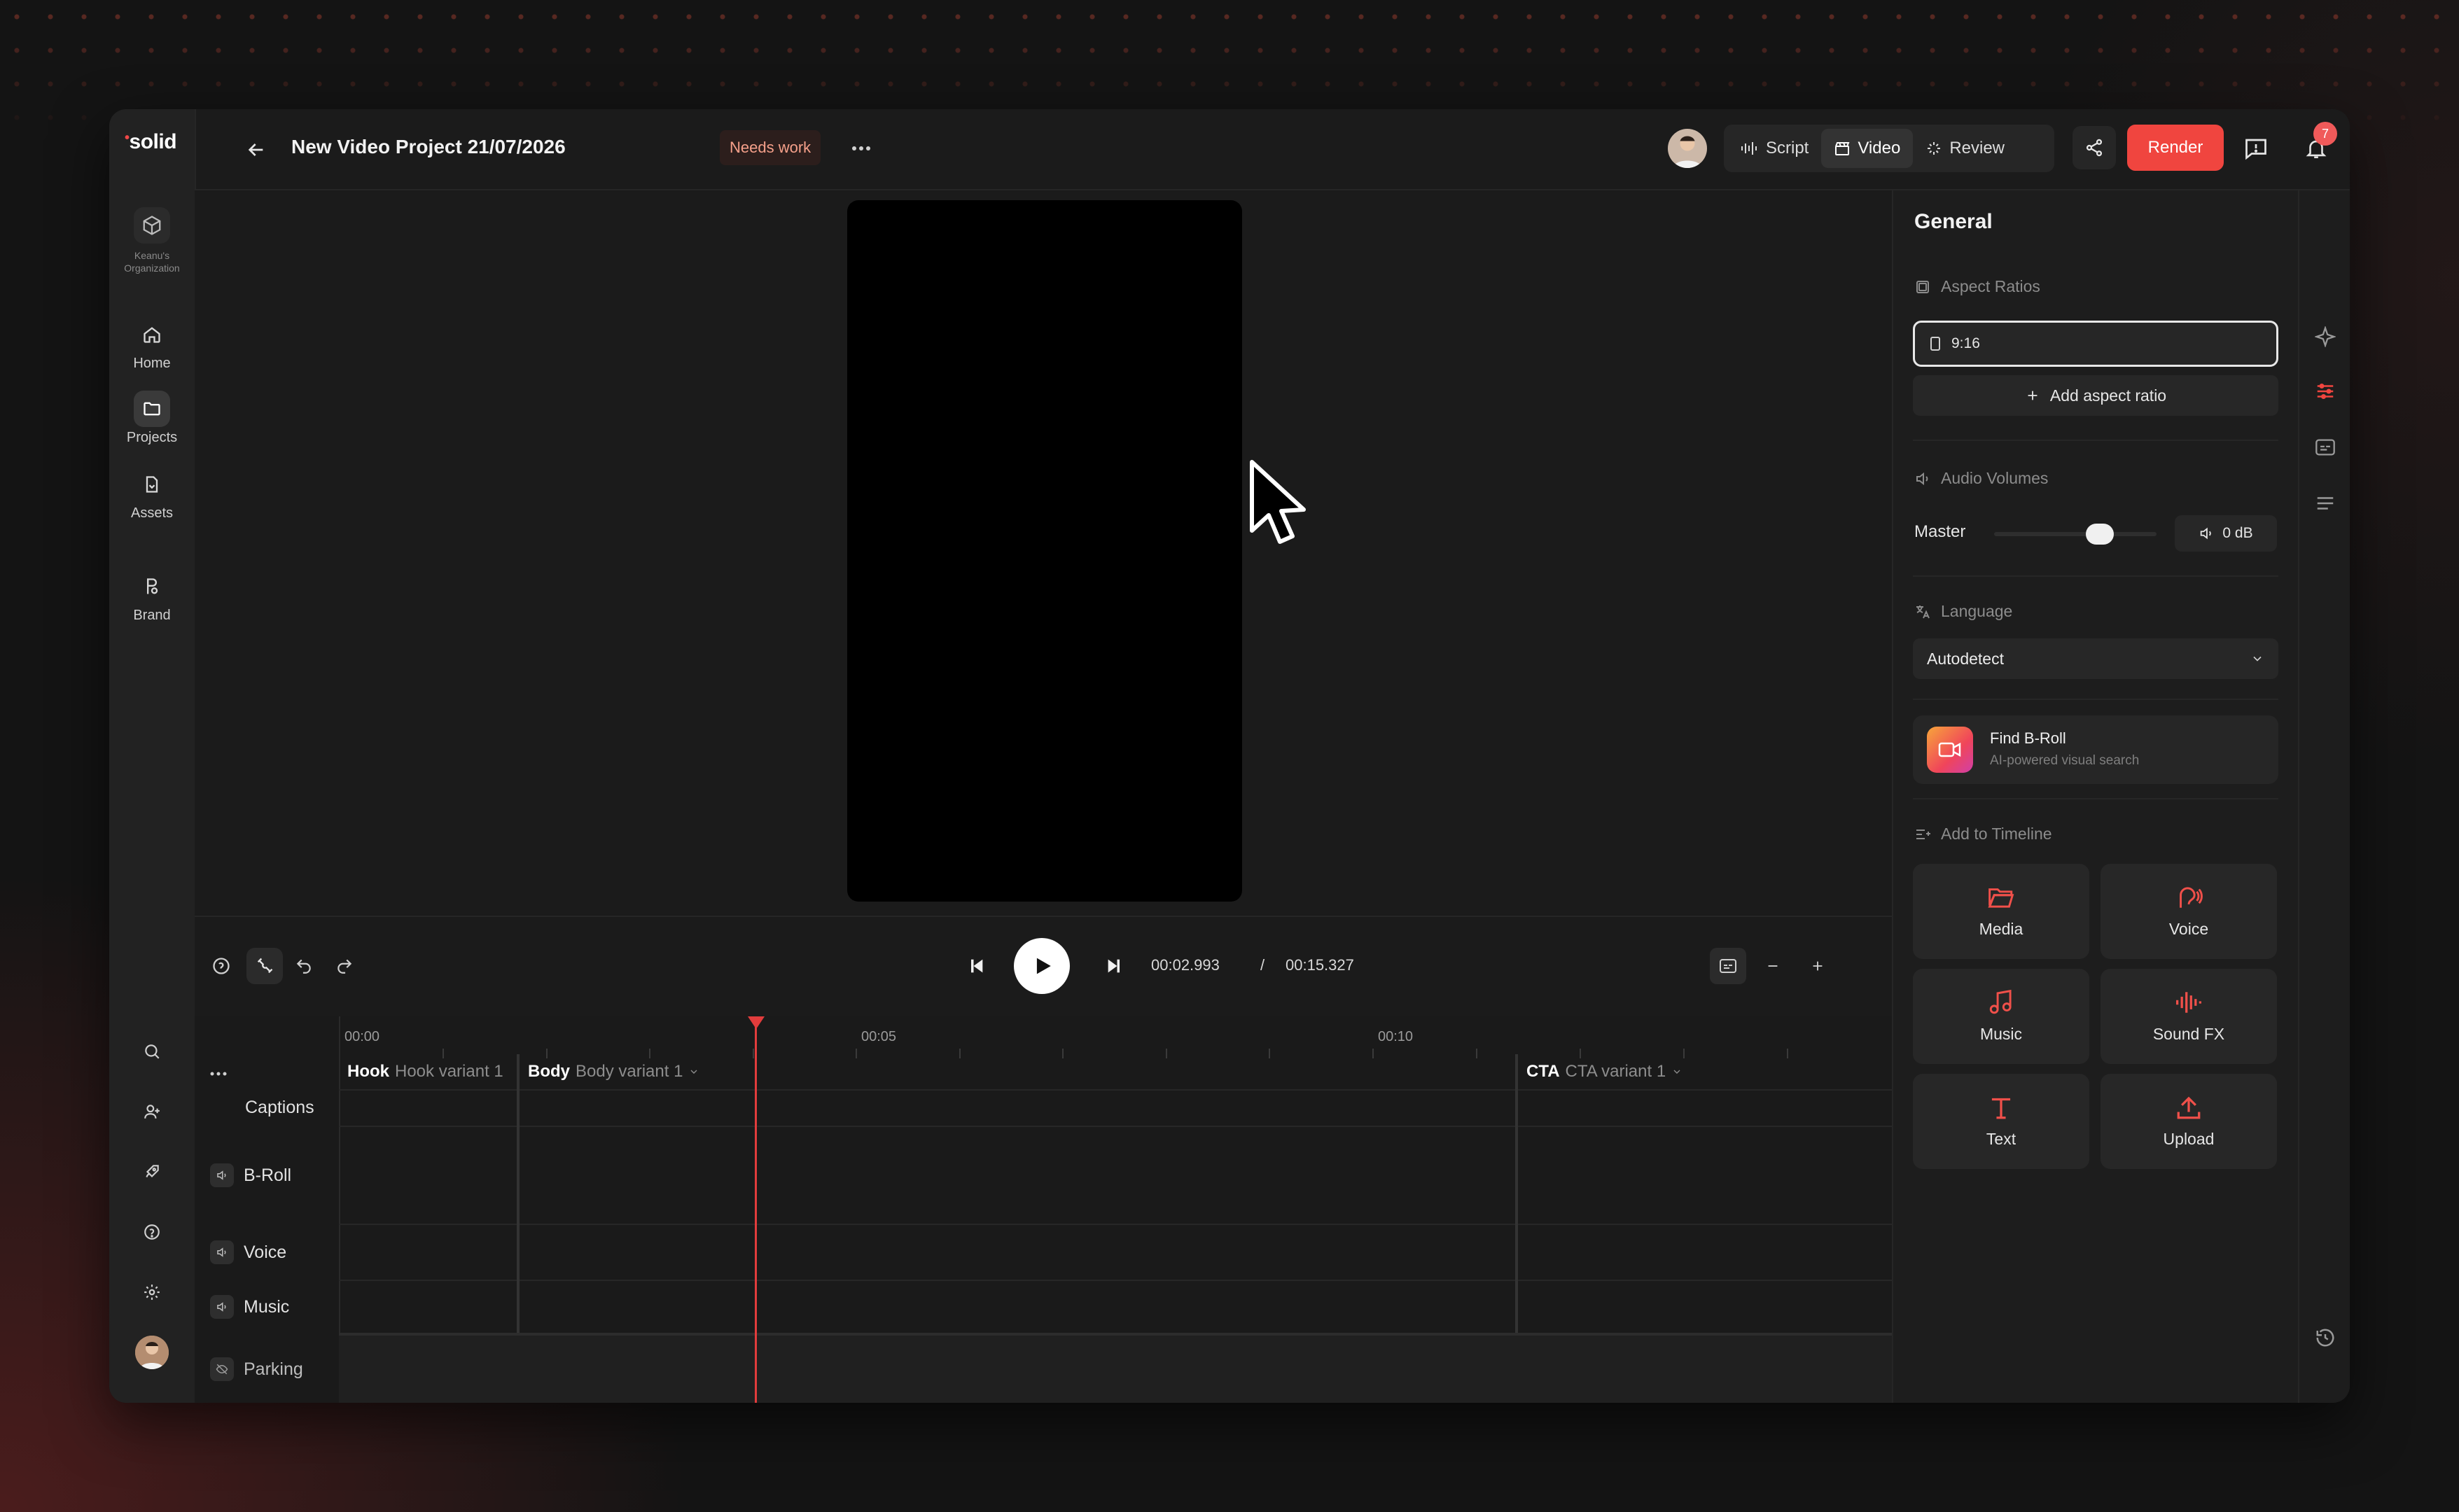  I want to click on master-volume-slider, so click(2075, 534).